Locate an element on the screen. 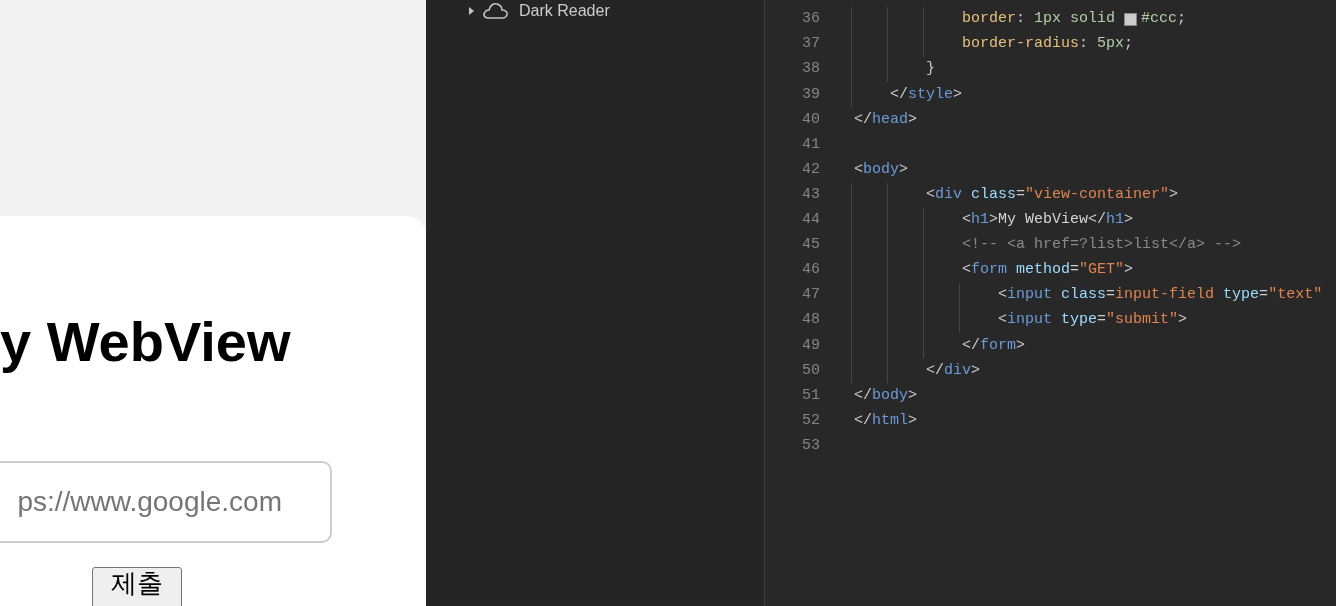  code-text: <div class="view-container"> is located at coordinates (1052, 194).